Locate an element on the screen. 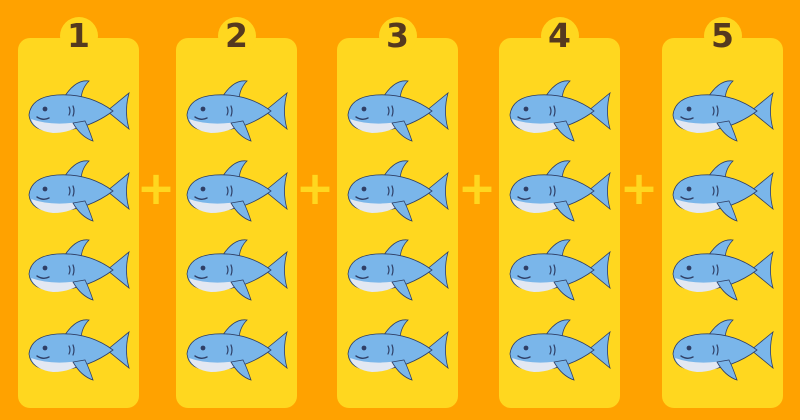 Image resolution: width=800 pixels, height=420 pixels. column-number-2: 2 is located at coordinates (236, 36).